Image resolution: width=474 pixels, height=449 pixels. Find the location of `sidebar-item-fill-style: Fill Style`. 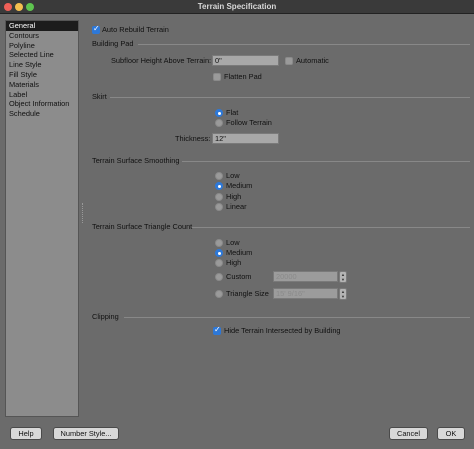

sidebar-item-fill-style: Fill Style is located at coordinates (42, 75).